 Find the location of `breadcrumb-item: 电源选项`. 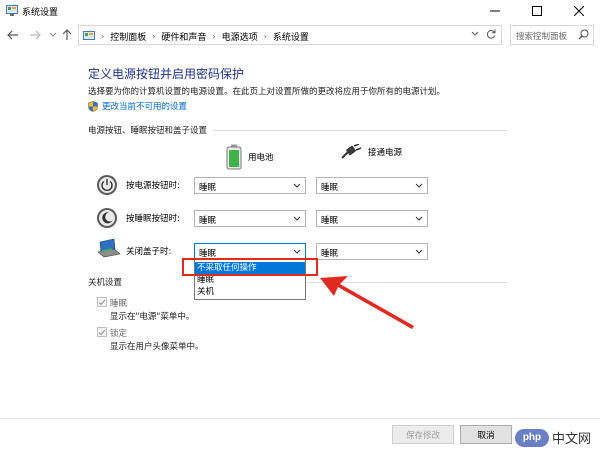

breadcrumb-item: 电源选项 is located at coordinates (240, 36).